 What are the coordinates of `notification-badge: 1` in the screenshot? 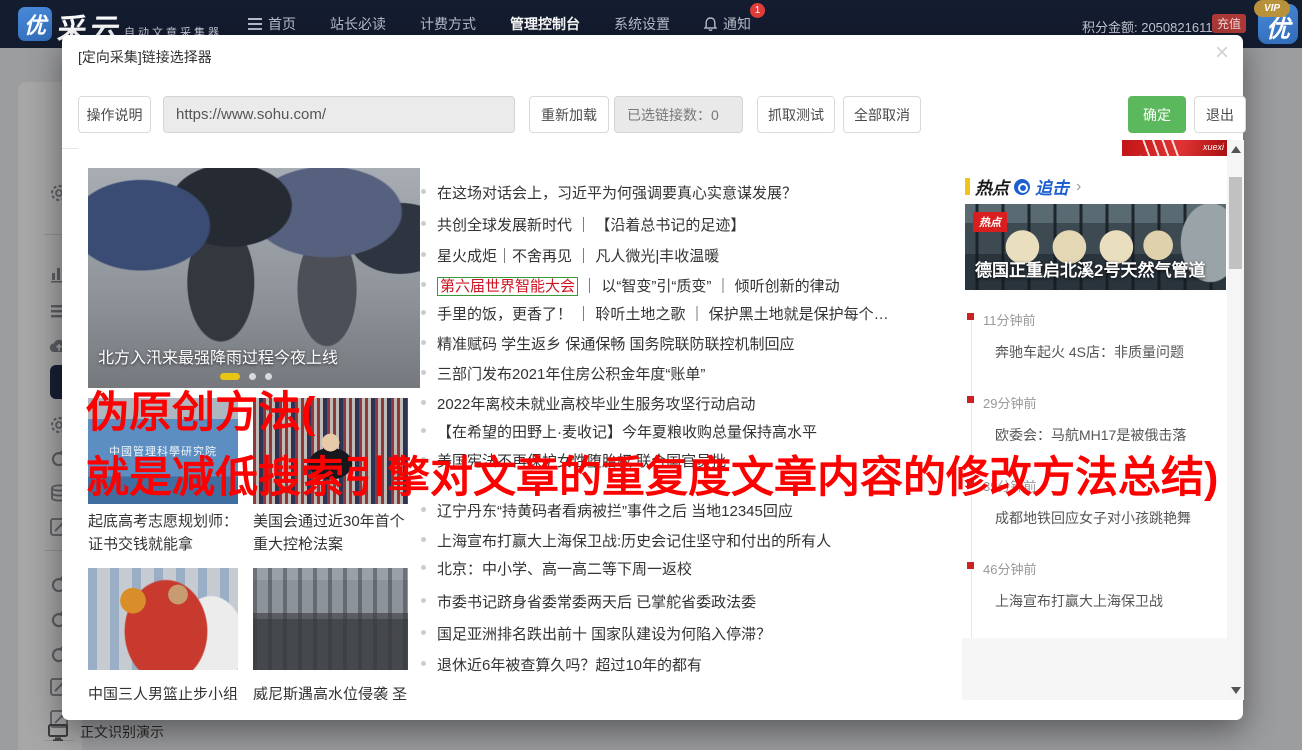 It's located at (757, 10).